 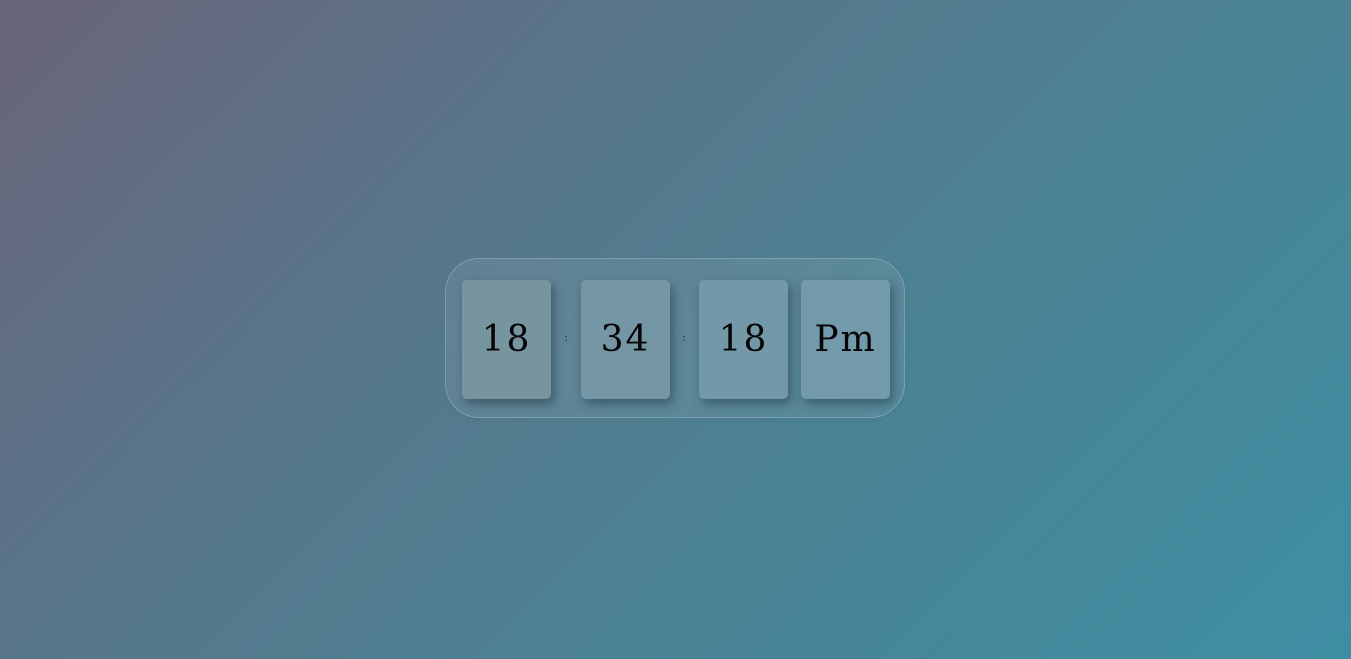 I want to click on hours-card: 18, so click(x=506, y=339).